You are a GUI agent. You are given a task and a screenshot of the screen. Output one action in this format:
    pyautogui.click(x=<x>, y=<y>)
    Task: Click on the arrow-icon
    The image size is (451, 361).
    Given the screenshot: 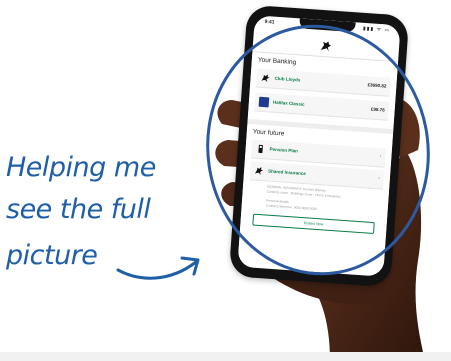 What is the action you would take?
    pyautogui.click(x=158, y=268)
    